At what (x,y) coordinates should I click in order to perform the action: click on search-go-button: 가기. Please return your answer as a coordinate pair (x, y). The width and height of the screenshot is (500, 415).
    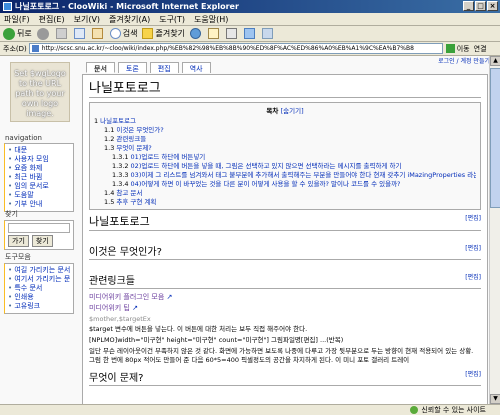
    Looking at the image, I should click on (18, 241).